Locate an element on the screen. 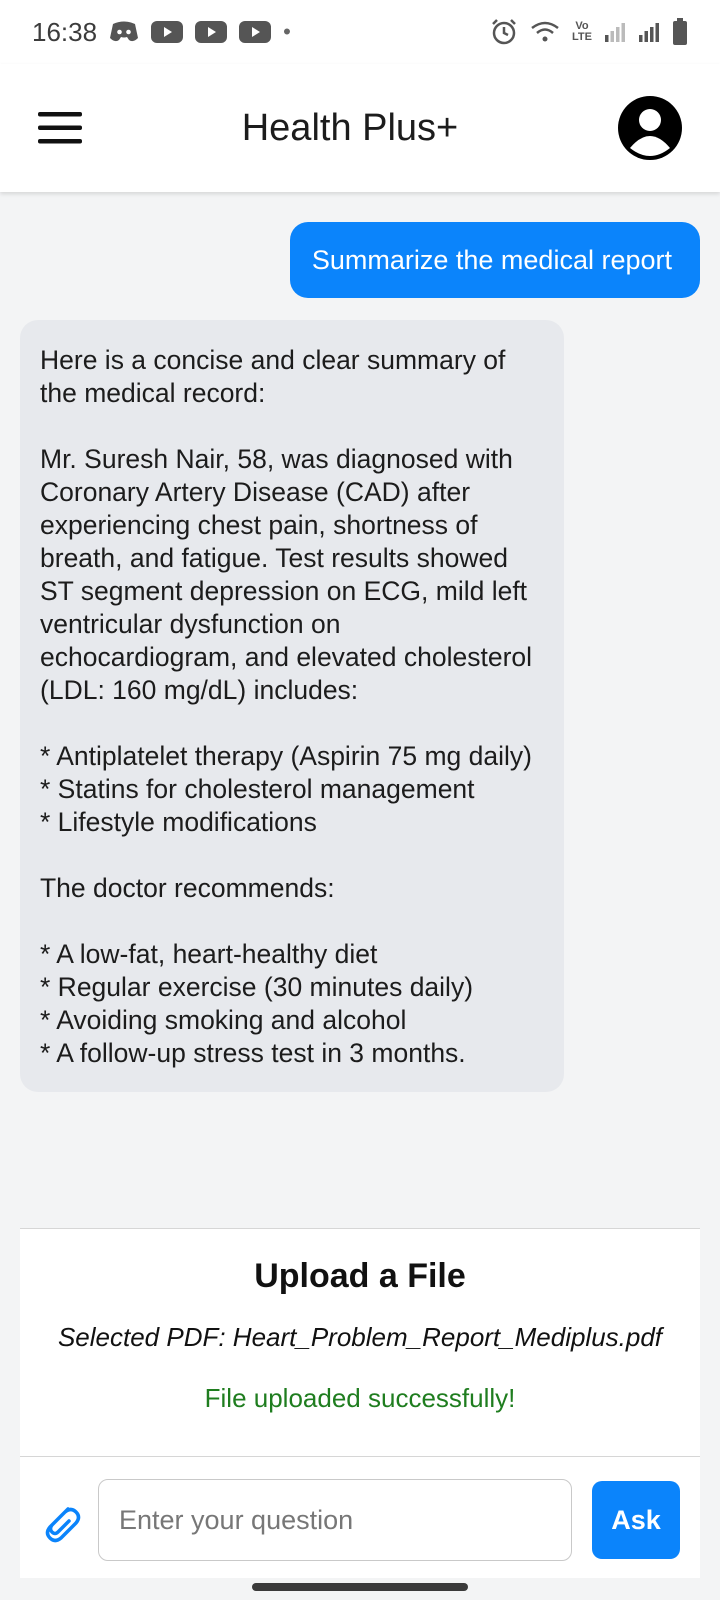 The width and height of the screenshot is (720, 1600). app-bar: Health Plus+ is located at coordinates (360, 128).